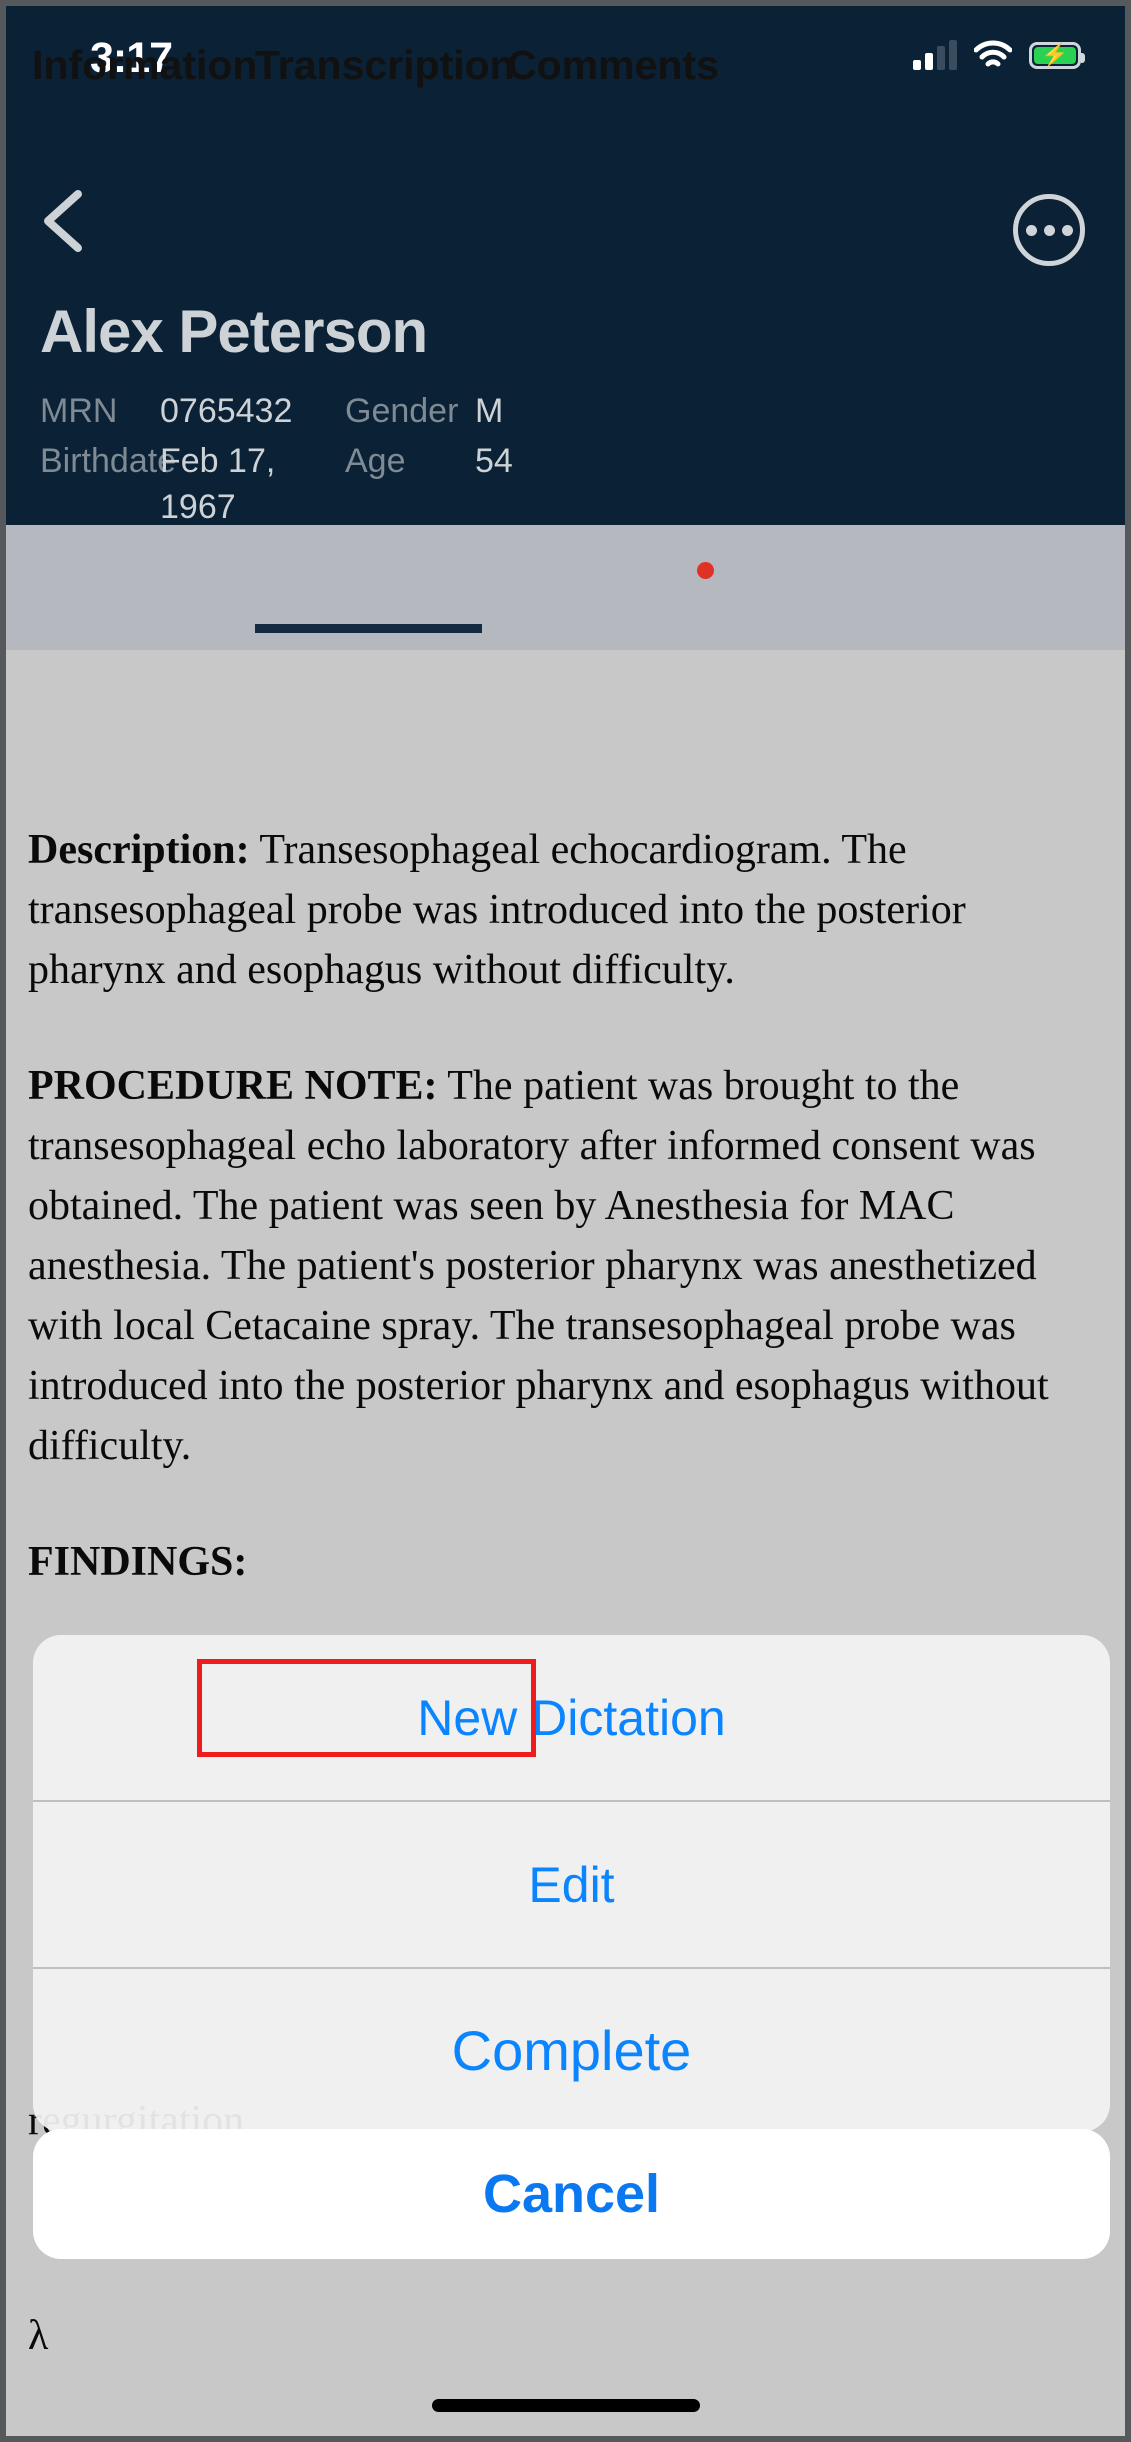 This screenshot has width=1131, height=2442. What do you see at coordinates (79, 411) in the screenshot?
I see `mrn-label: MRN` at bounding box center [79, 411].